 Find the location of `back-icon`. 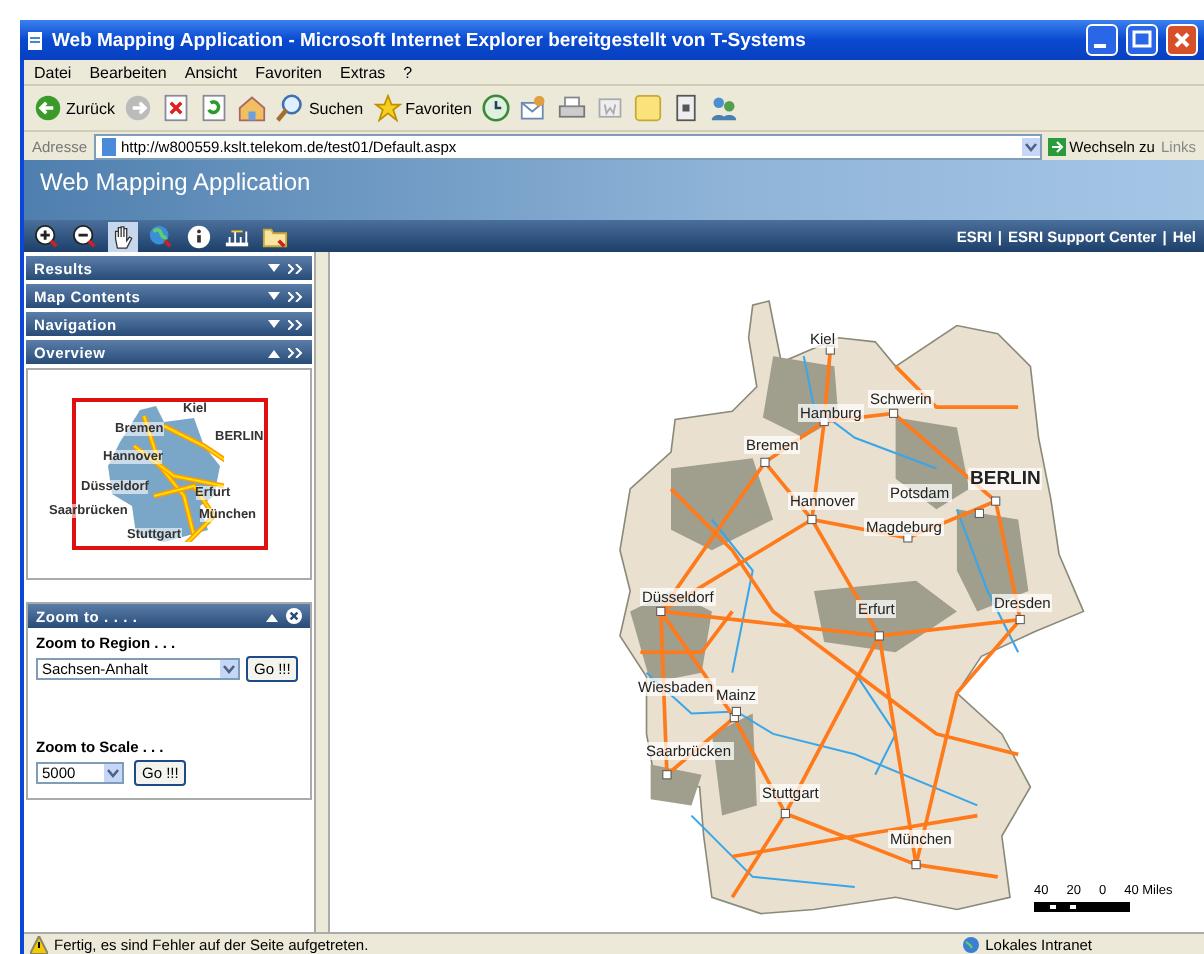

back-icon is located at coordinates (48, 108).